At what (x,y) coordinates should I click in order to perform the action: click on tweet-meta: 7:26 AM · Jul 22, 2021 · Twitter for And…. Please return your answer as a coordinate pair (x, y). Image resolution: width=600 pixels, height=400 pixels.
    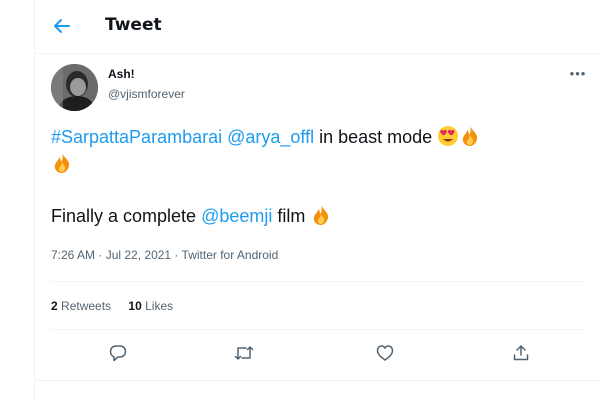
    Looking at the image, I should click on (164, 255).